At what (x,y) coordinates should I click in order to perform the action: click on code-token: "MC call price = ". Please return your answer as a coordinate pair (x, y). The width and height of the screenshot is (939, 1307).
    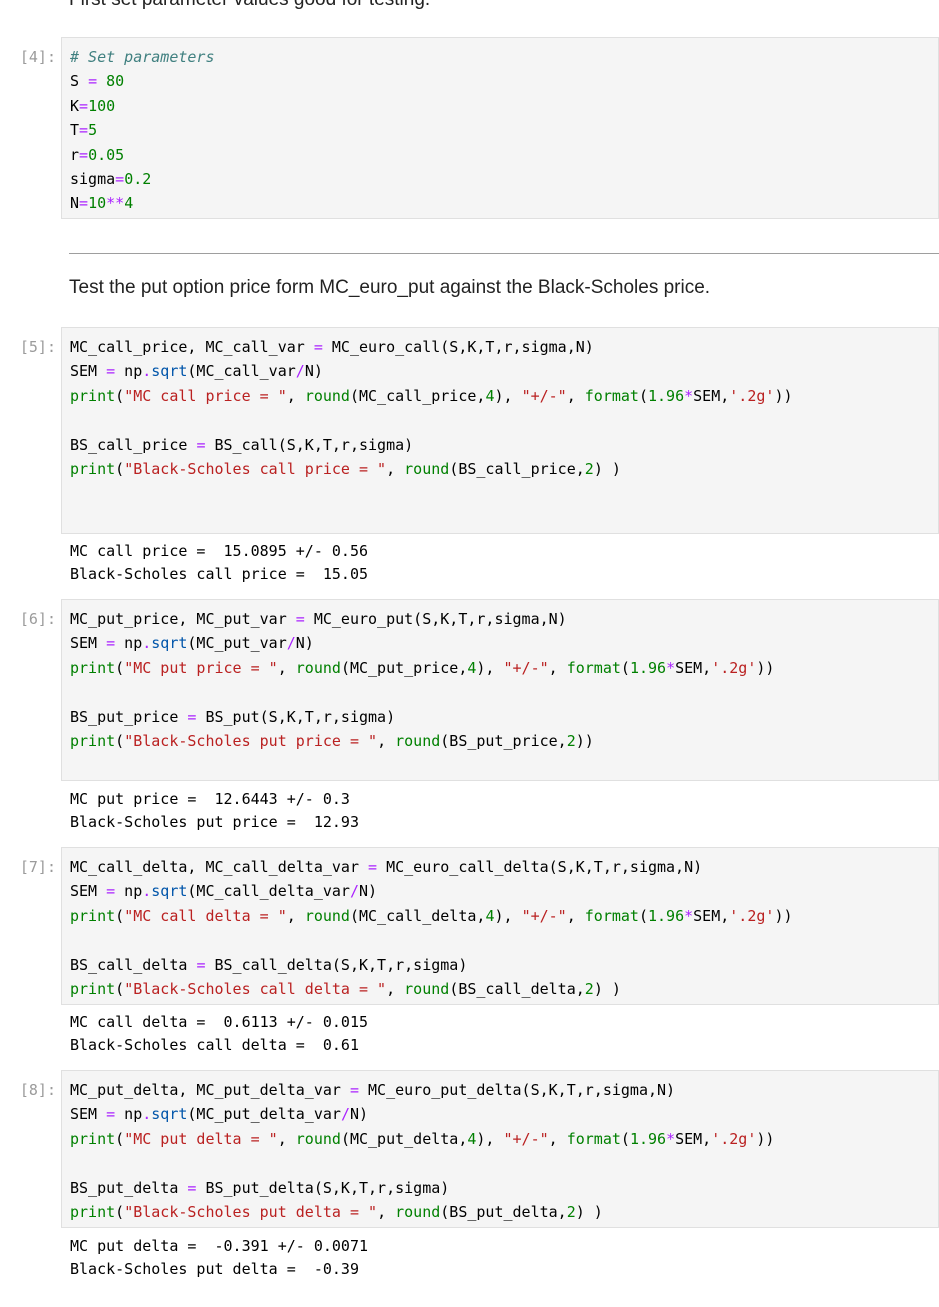
    Looking at the image, I should click on (205, 395).